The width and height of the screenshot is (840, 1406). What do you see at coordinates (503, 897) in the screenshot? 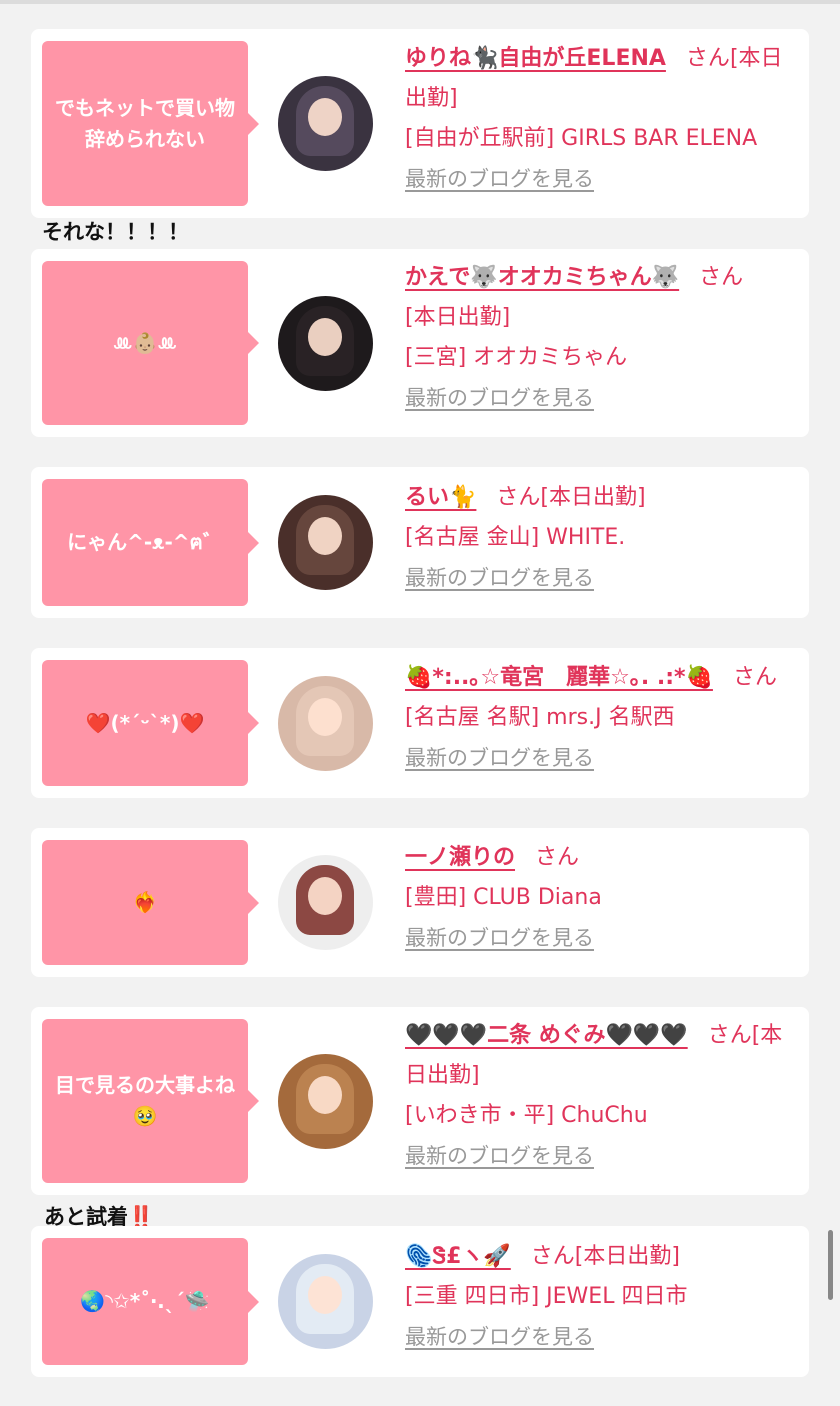
I see `shop-name: [豊田] CLUB Diana` at bounding box center [503, 897].